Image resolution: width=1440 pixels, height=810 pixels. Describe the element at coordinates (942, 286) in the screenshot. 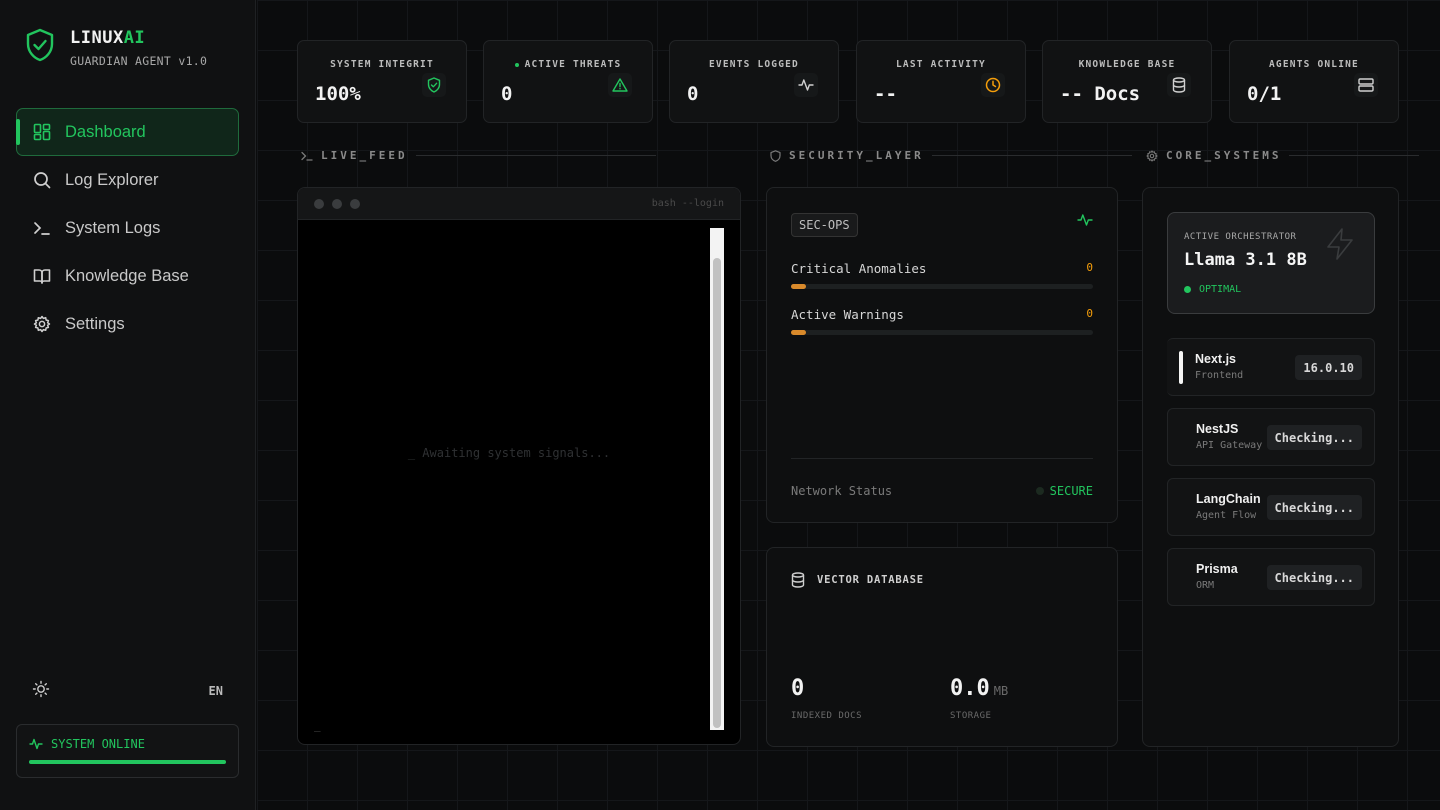

I see `critical-anomalies-bar` at that location.